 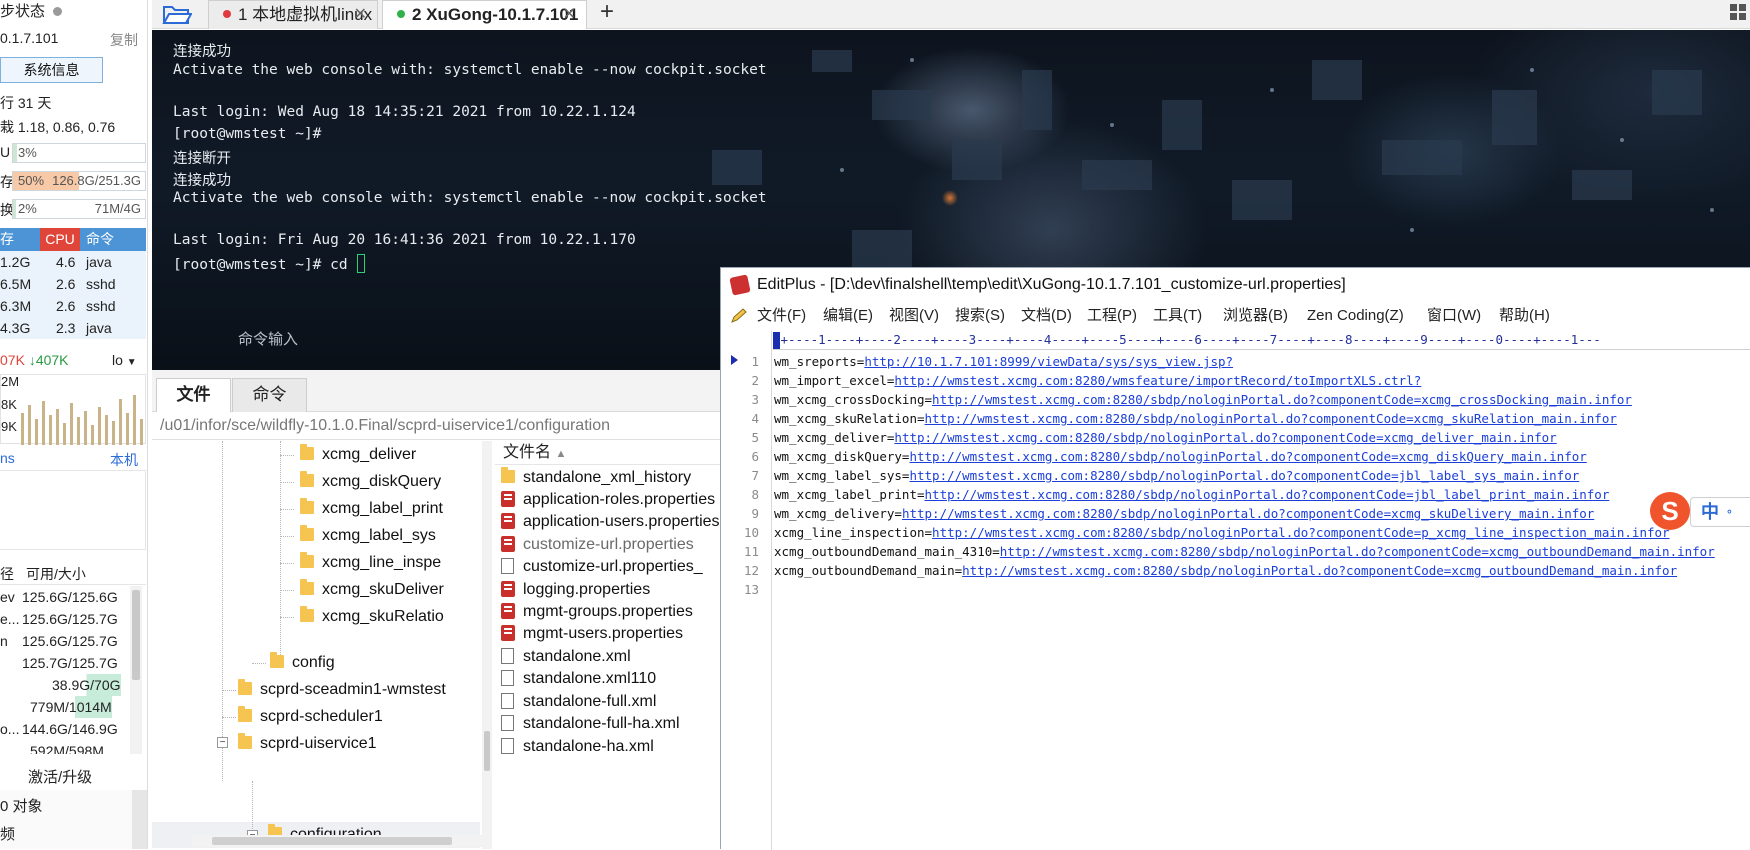 What do you see at coordinates (1046, 316) in the screenshot?
I see `menu-document: 文档(D)` at bounding box center [1046, 316].